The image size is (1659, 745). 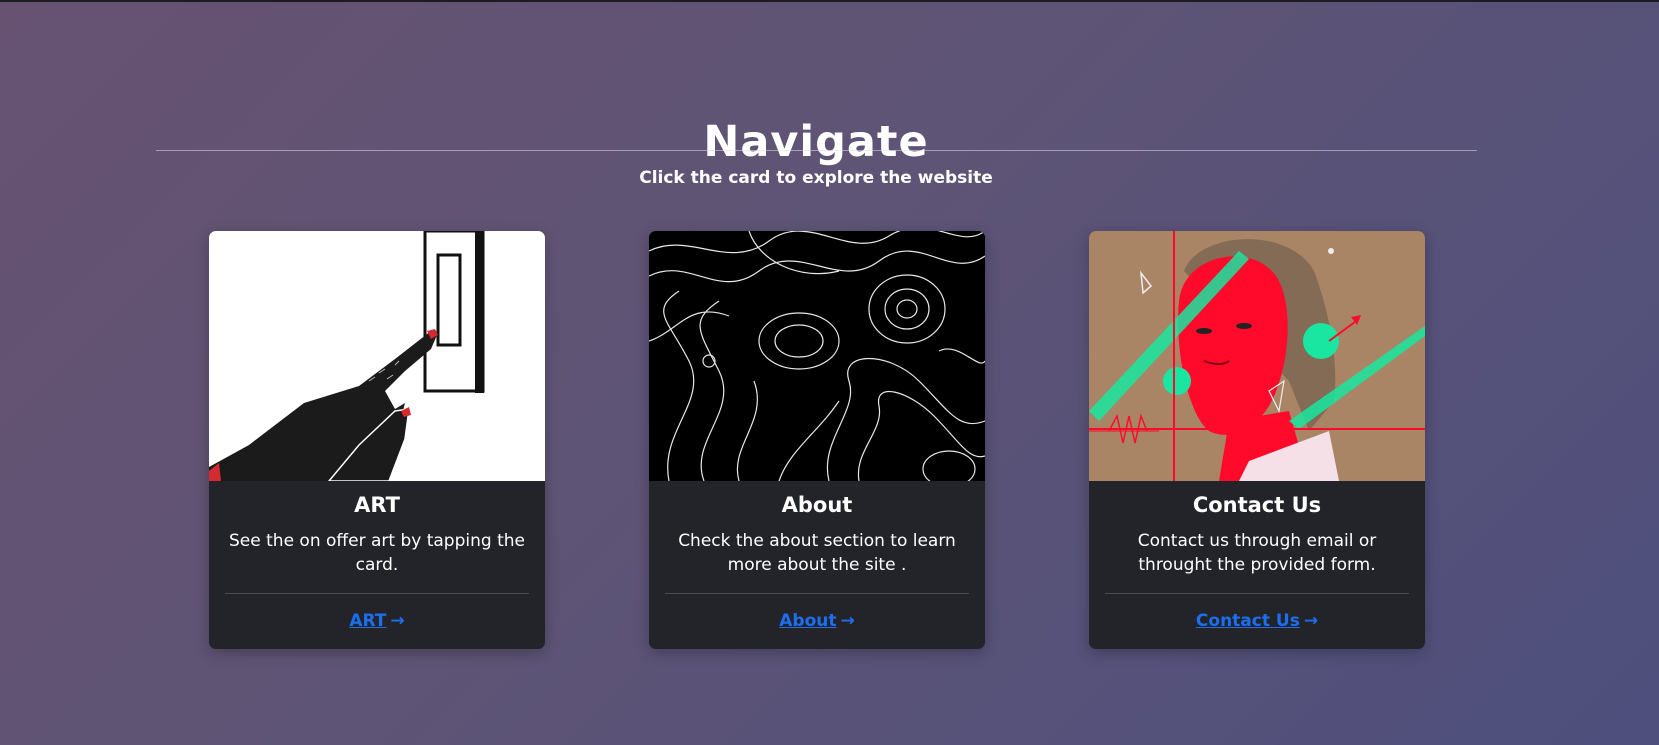 What do you see at coordinates (817, 593) in the screenshot?
I see `about-card-divider` at bounding box center [817, 593].